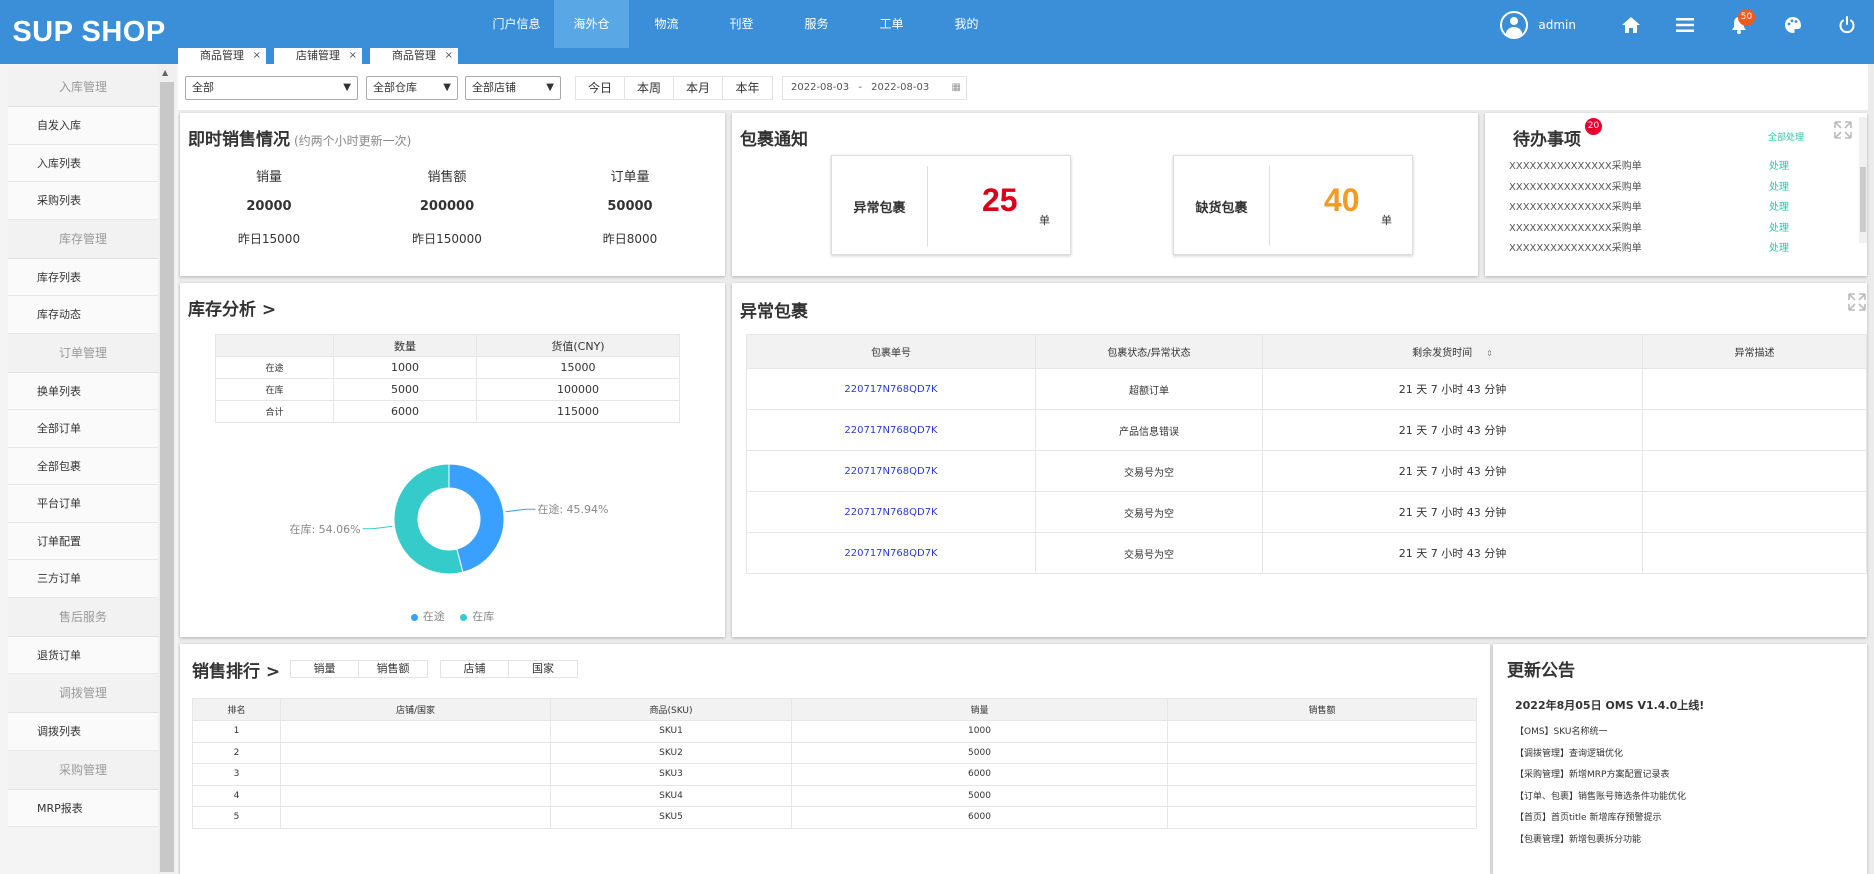  What do you see at coordinates (83, 693) in the screenshot?
I see `sidebar-group-header: 调拨管理` at bounding box center [83, 693].